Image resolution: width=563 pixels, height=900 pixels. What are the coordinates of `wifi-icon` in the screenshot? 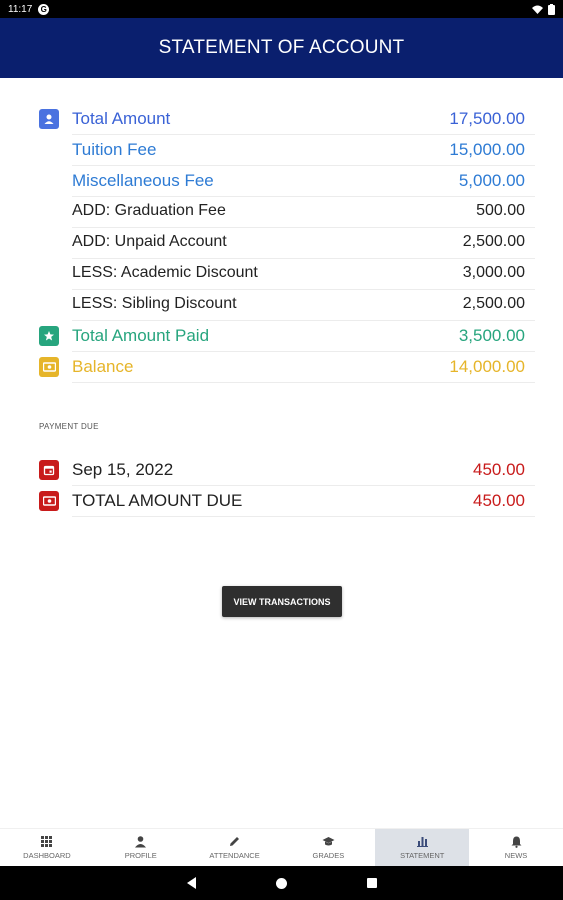 It's located at (537, 9).